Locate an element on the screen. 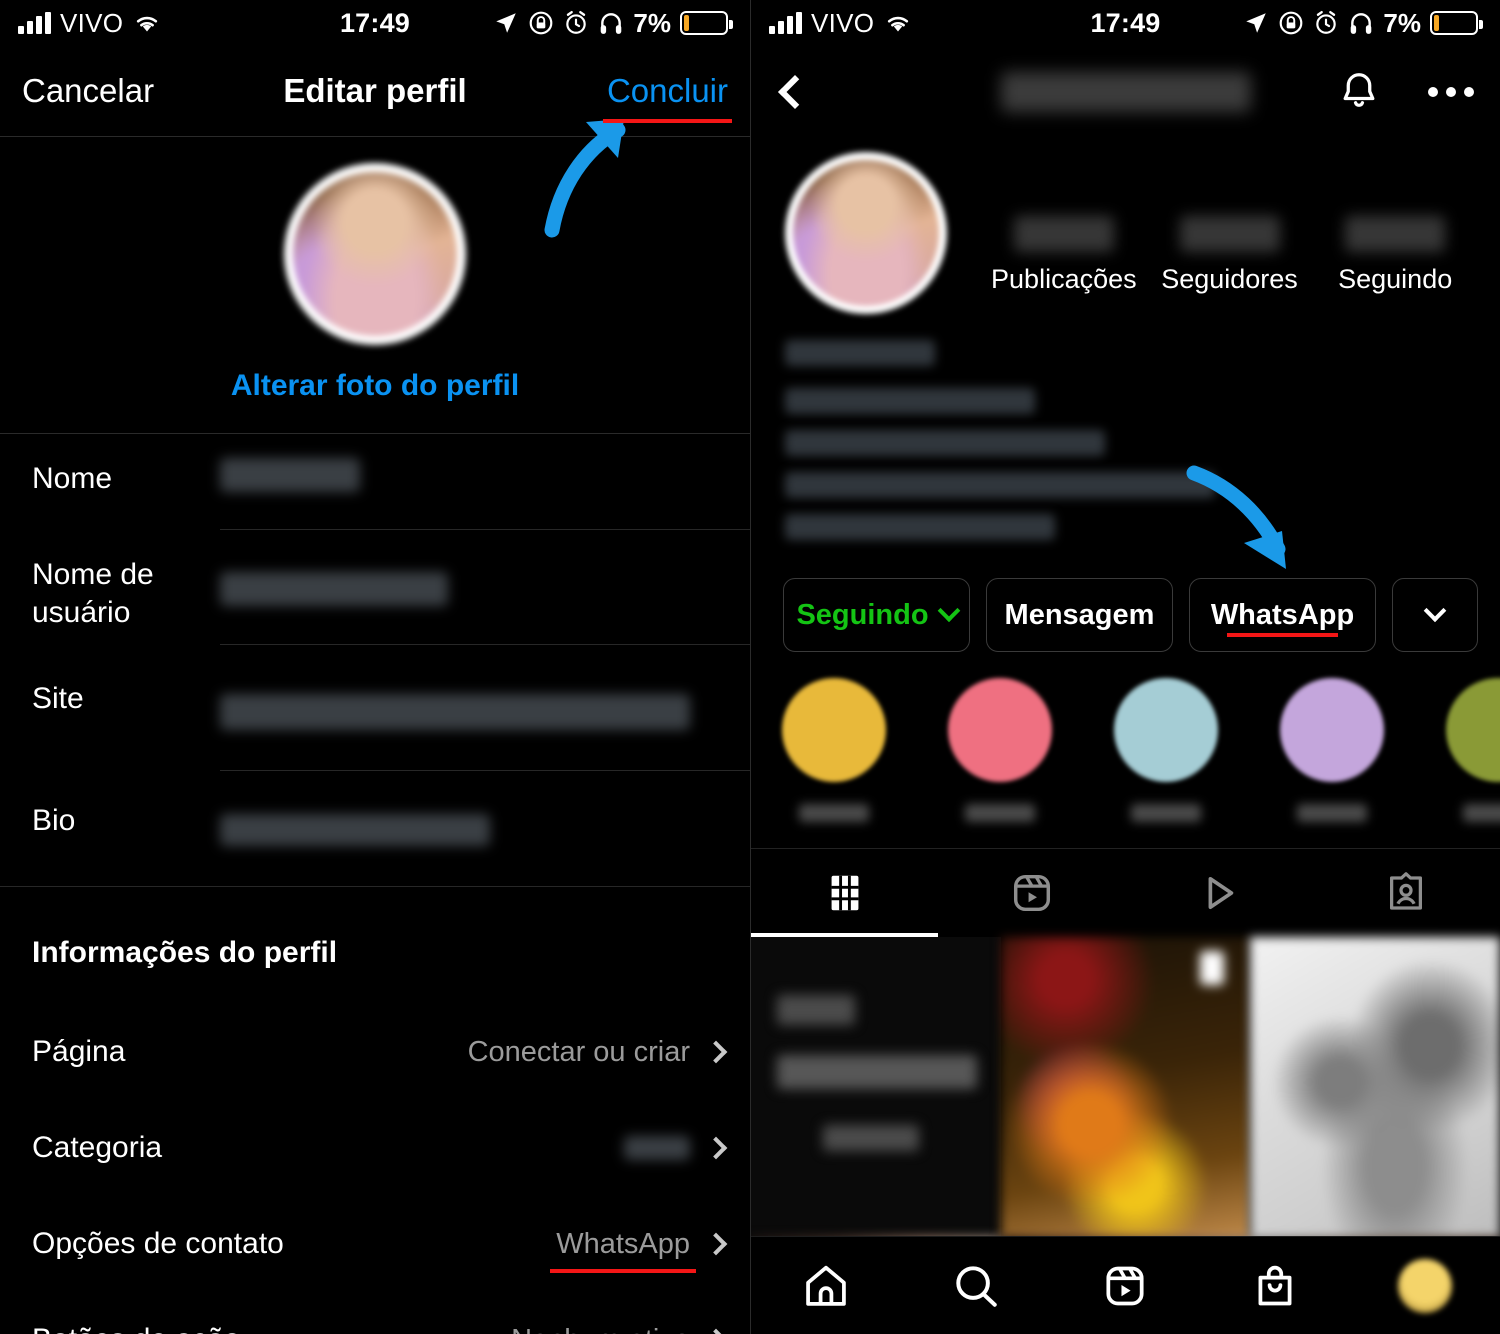 This screenshot has height=1334, width=1500. cancel-button: Cancelar is located at coordinates (88, 91).